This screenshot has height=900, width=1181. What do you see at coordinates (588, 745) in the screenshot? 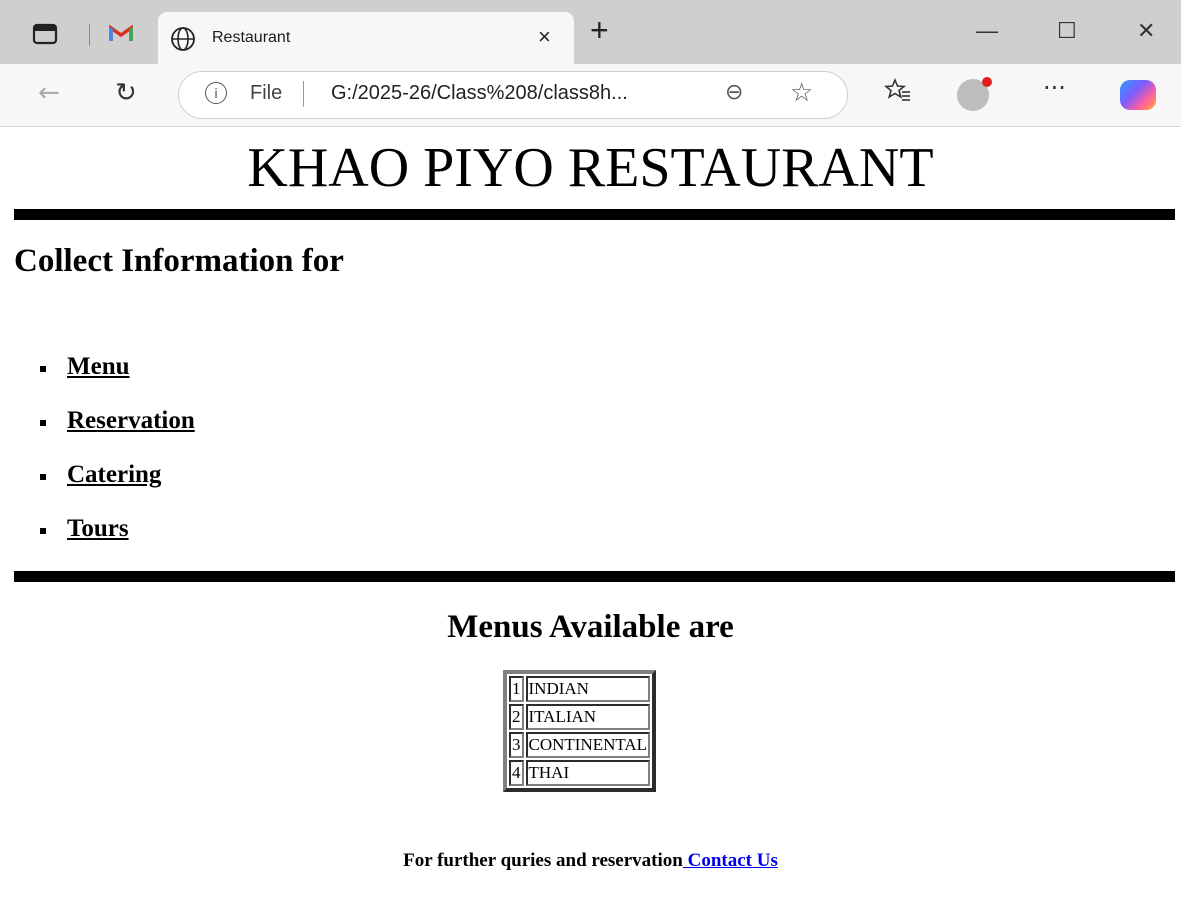
I see `menu-name: CONTINENTAL` at bounding box center [588, 745].